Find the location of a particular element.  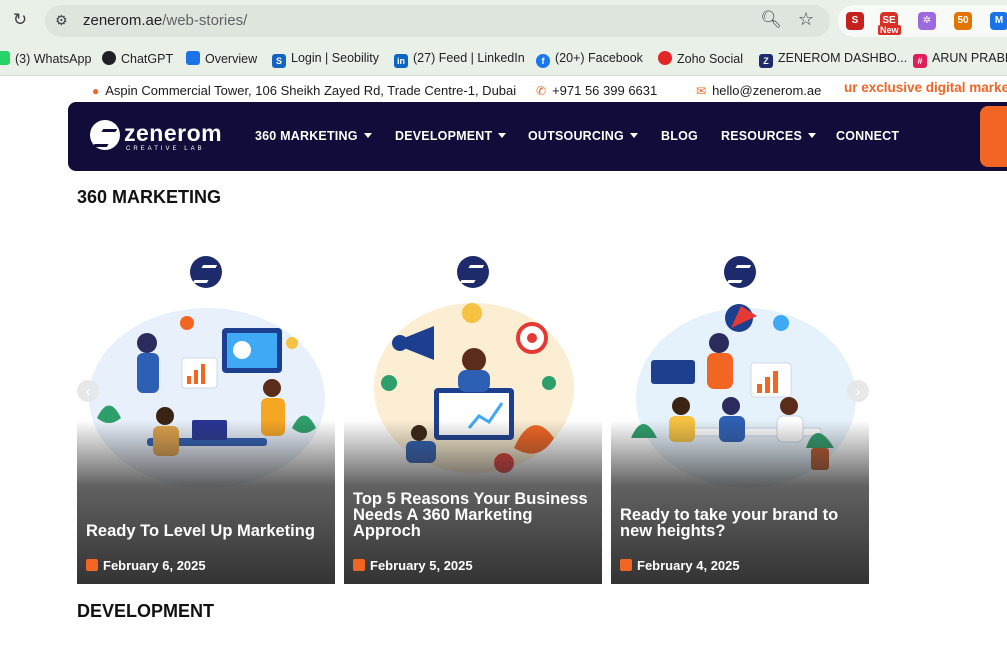

whatsapp-icon is located at coordinates (5, 58).